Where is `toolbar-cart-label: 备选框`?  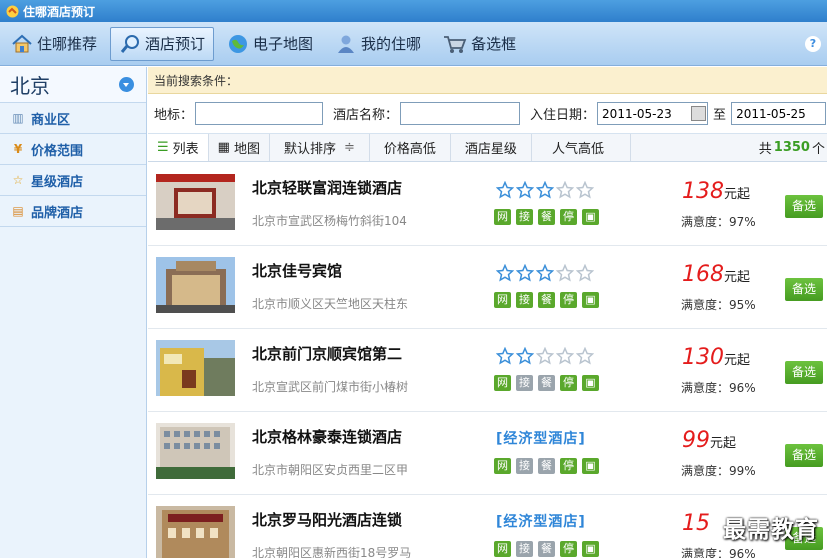
toolbar-cart-label: 备选框 is located at coordinates (494, 44).